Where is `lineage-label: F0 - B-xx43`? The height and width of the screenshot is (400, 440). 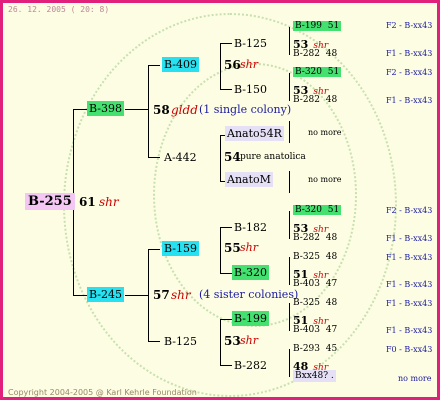 lineage-label: F0 - B-xx43 is located at coordinates (409, 349).